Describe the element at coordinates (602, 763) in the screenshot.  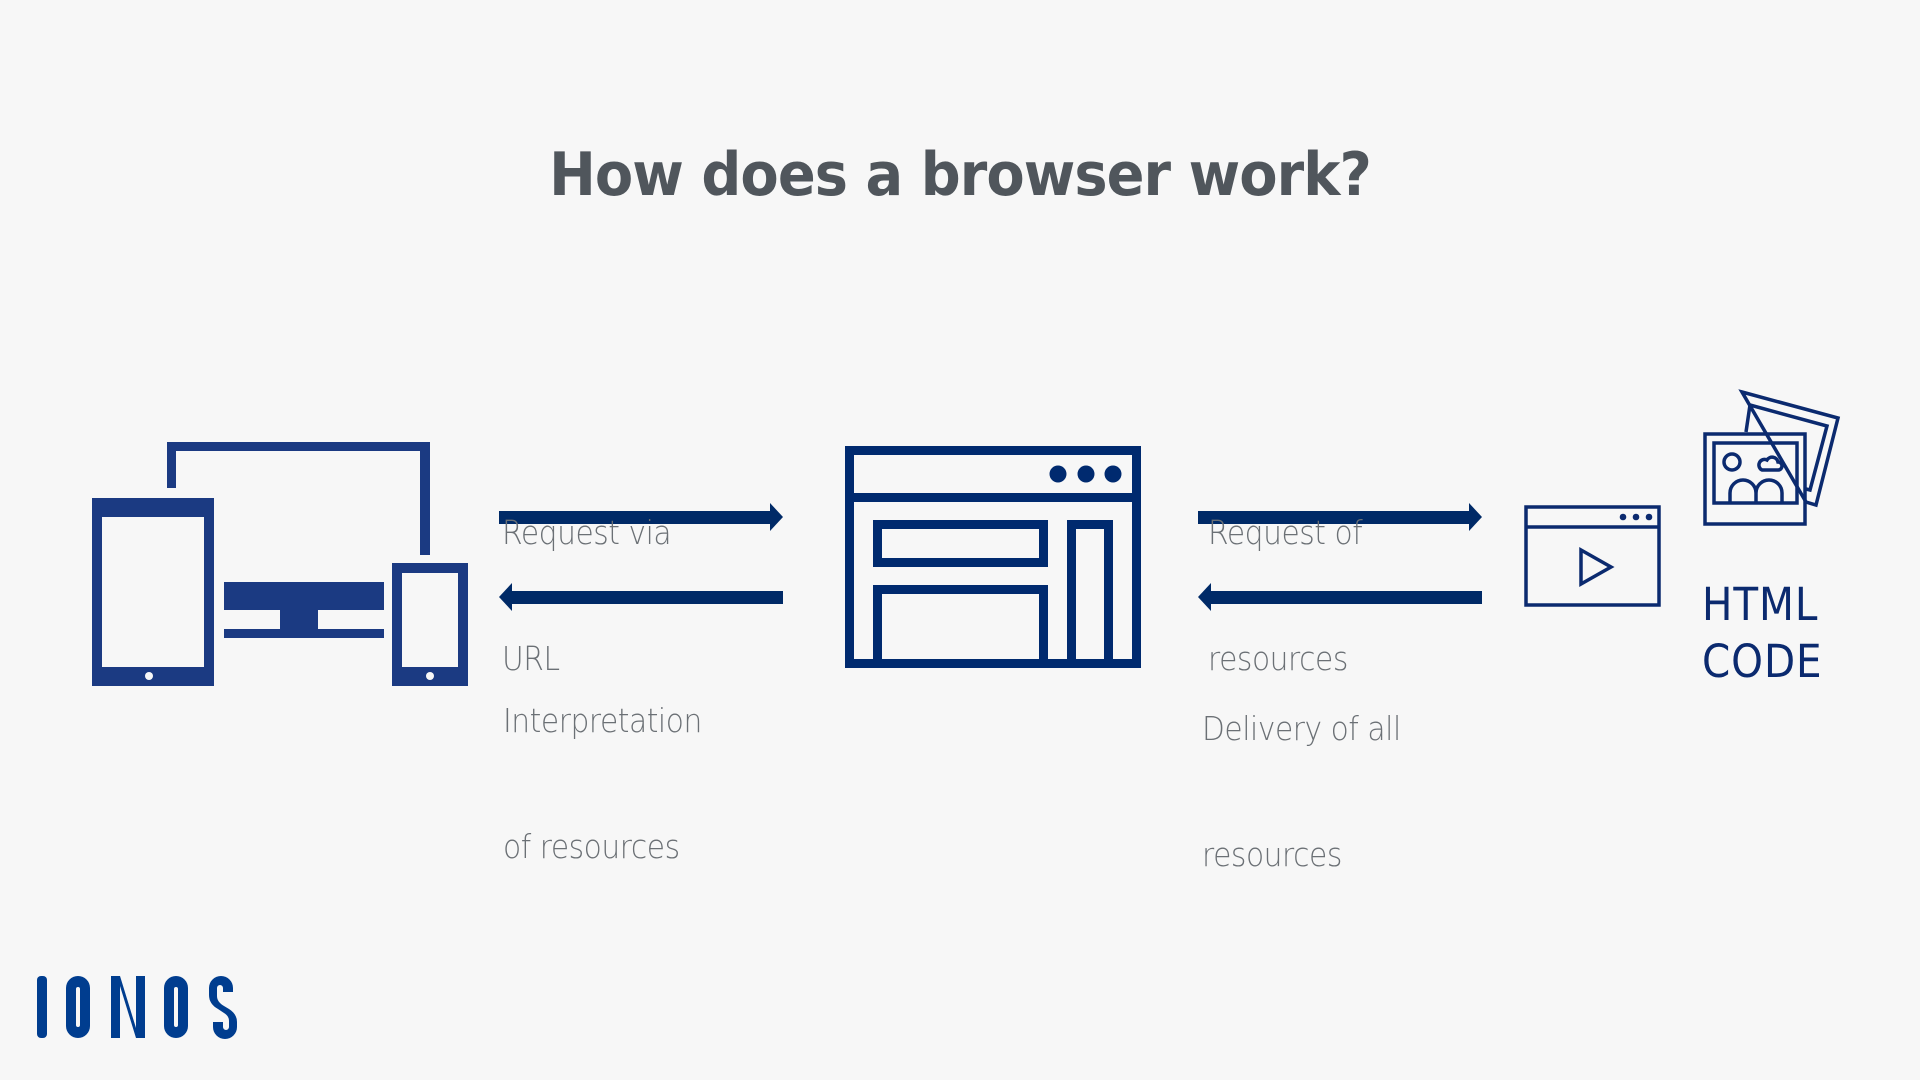
I see `label-interpretation: Interpretation of resources` at that location.